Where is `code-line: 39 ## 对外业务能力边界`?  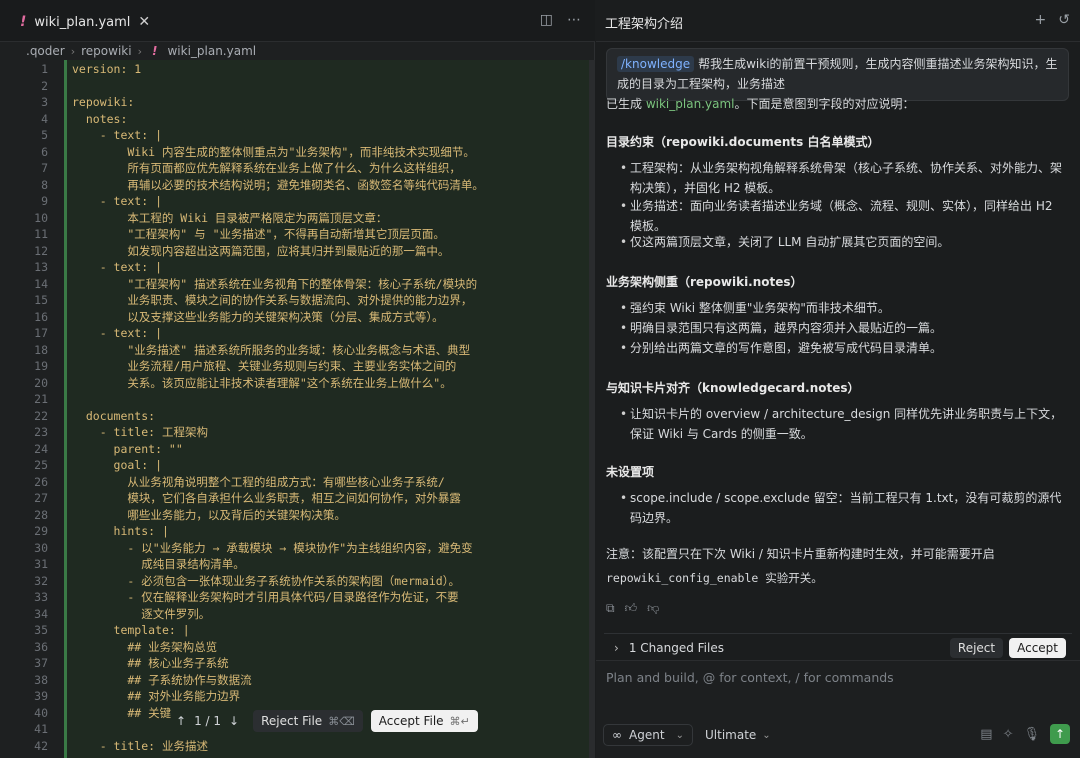
code-line: 39 ## 对外业务能力边界 is located at coordinates (297, 696).